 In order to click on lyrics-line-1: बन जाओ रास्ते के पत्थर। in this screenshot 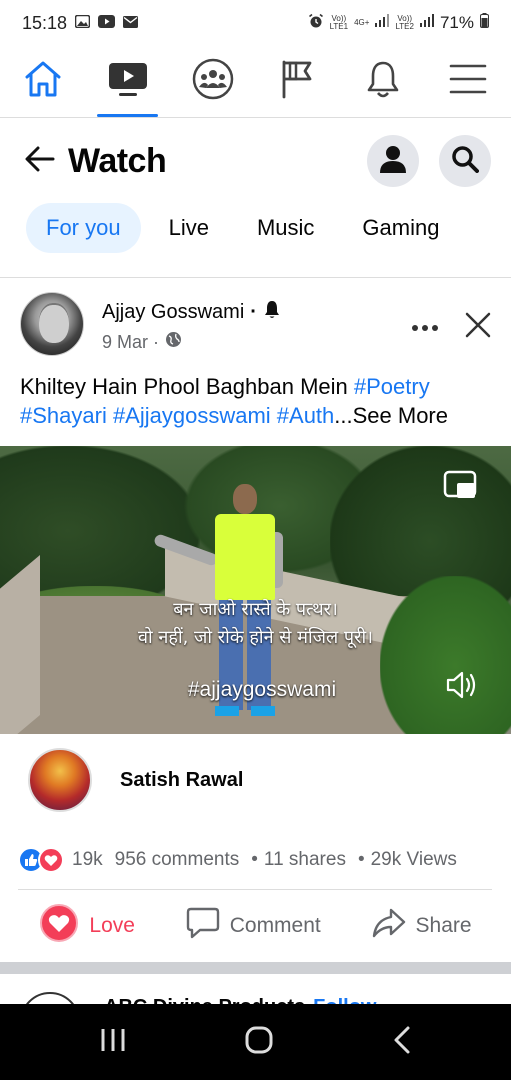, I will do `click(255, 609)`.